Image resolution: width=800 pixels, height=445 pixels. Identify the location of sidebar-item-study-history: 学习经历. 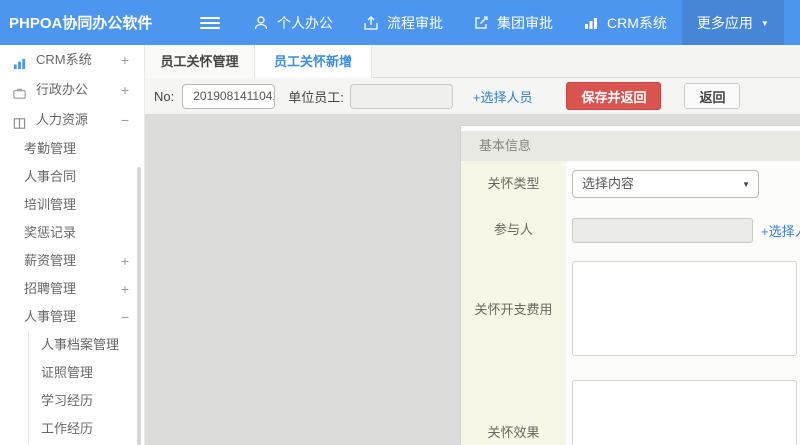
(86, 401).